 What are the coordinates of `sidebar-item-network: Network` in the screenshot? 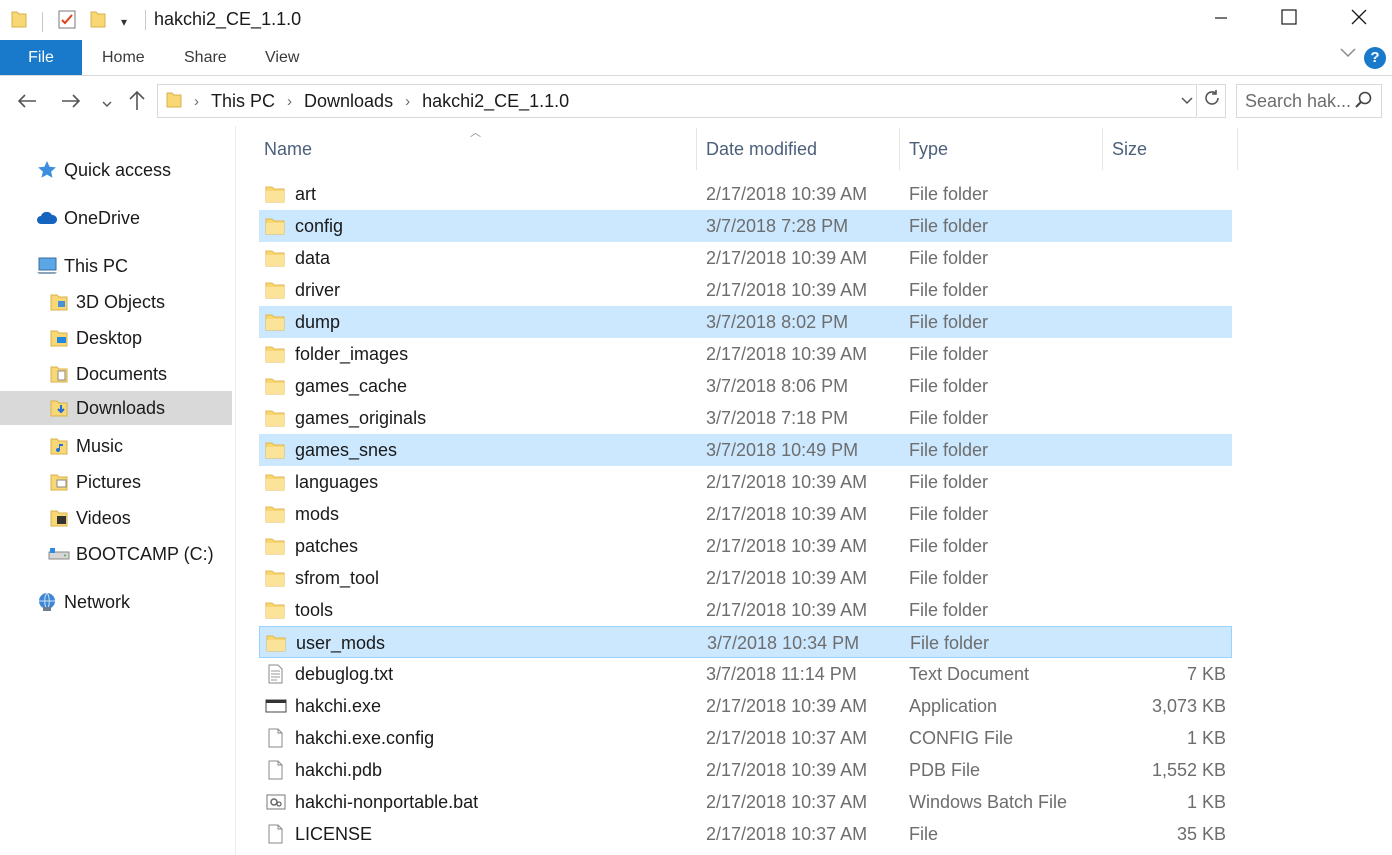 It's located at (116, 602).